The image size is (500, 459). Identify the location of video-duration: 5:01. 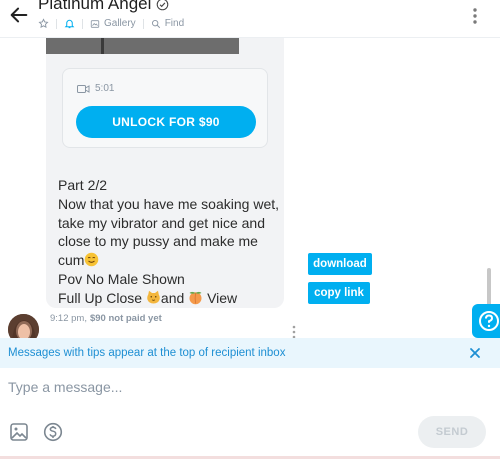
(95, 88).